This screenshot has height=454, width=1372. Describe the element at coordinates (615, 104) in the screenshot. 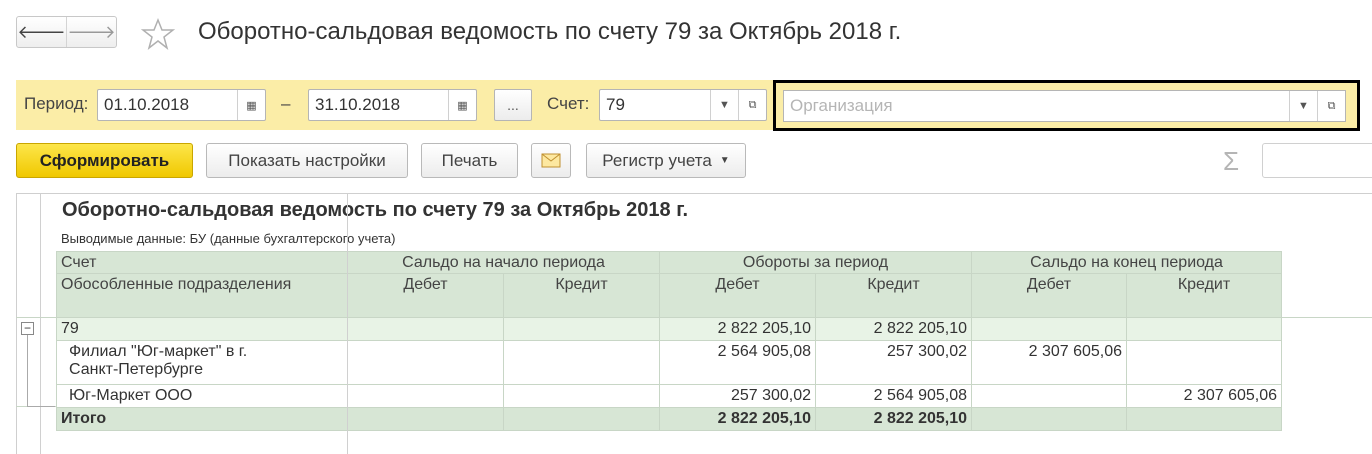

I see `account-value: 79` at that location.